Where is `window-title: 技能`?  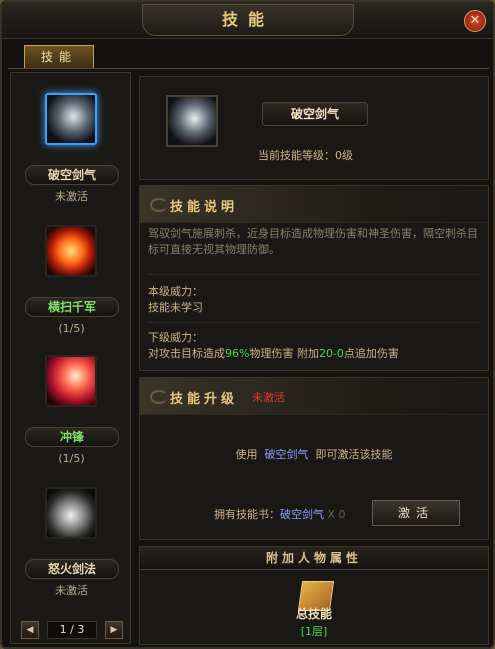
window-title: 技能 is located at coordinates (248, 20).